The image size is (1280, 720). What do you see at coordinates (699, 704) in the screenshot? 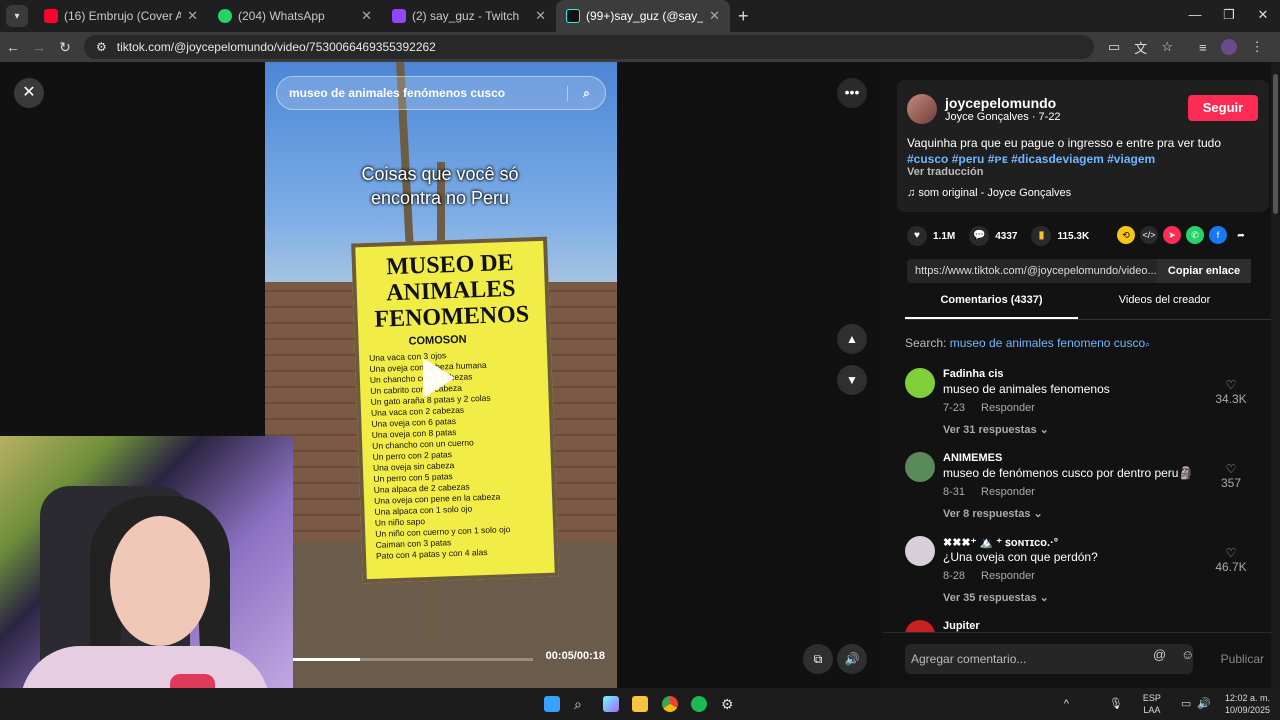
I see `spotify-icon` at bounding box center [699, 704].